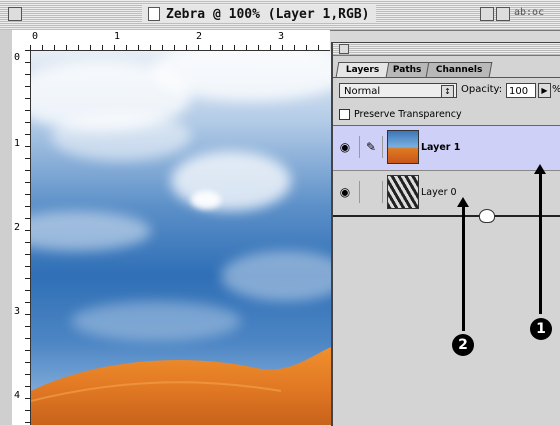  What do you see at coordinates (17, 395) in the screenshot?
I see `ruler-left-label: 4` at bounding box center [17, 395].